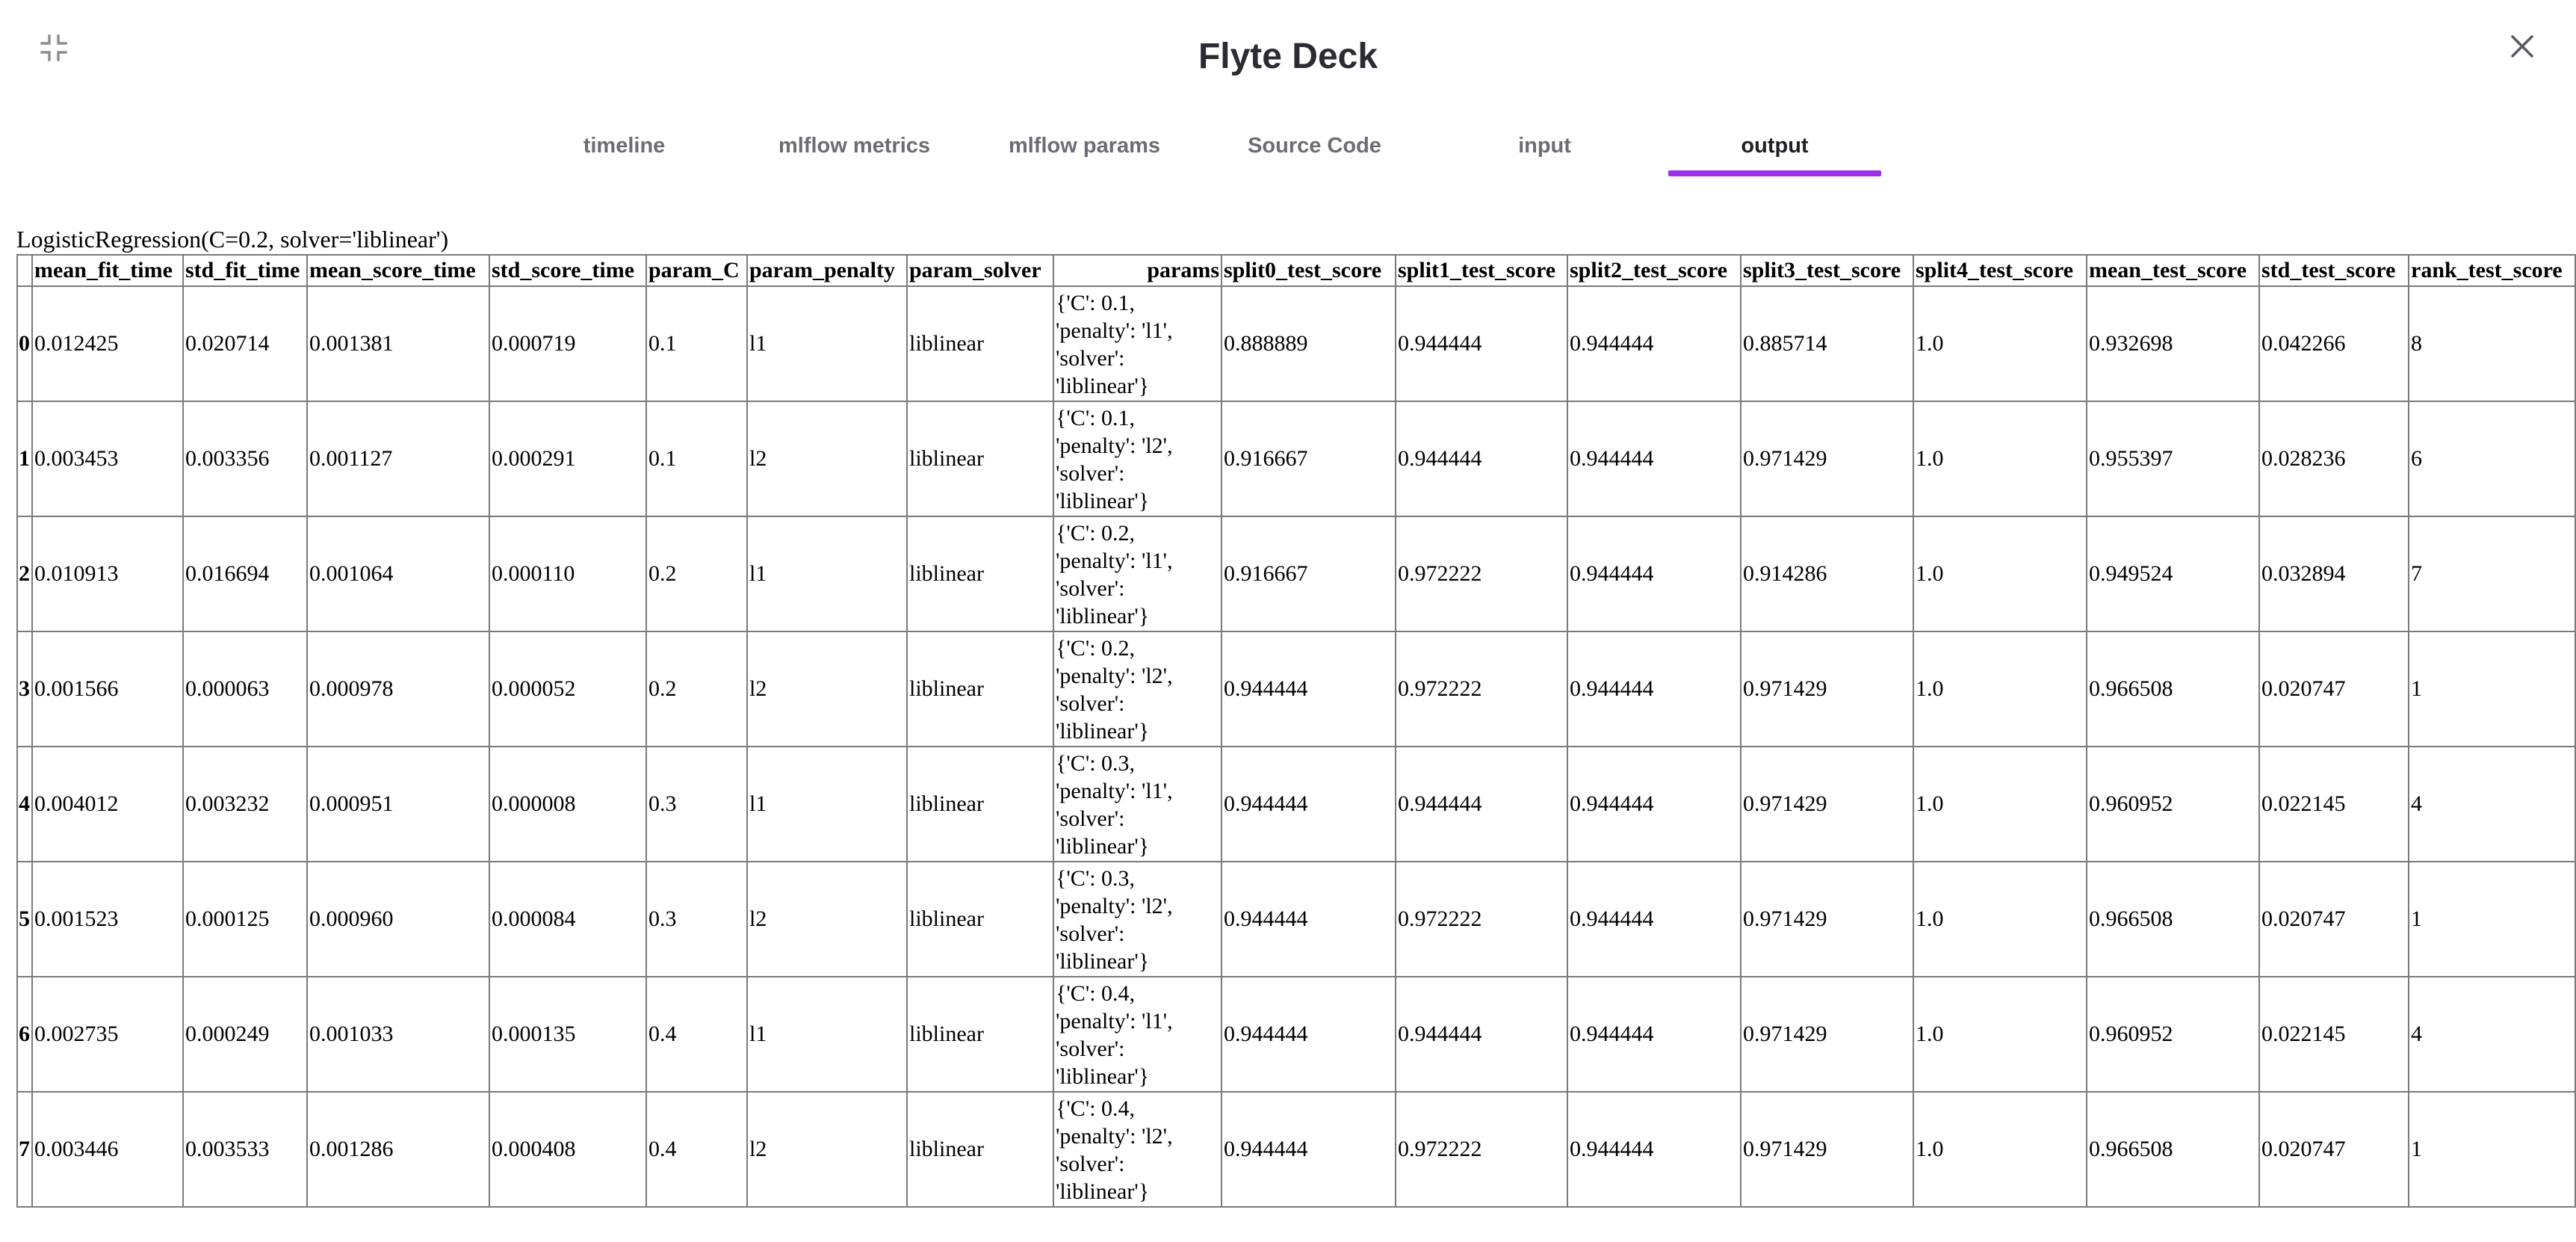  I want to click on cell-mean-score-time: 0.000960, so click(398, 919).